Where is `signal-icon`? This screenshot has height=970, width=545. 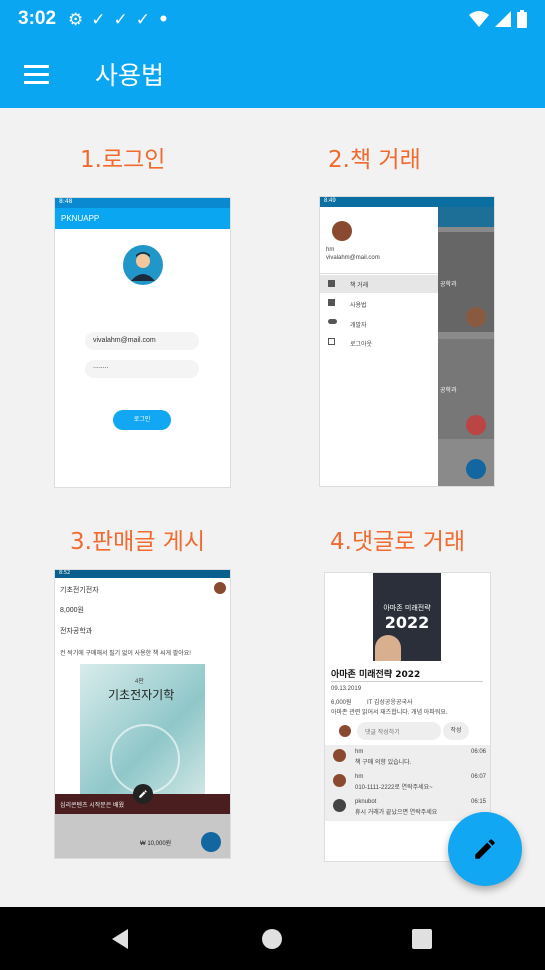 signal-icon is located at coordinates (503, 19).